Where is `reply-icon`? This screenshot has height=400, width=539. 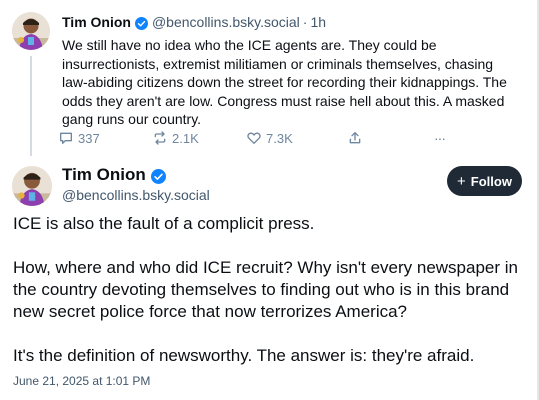
reply-icon is located at coordinates (66, 138).